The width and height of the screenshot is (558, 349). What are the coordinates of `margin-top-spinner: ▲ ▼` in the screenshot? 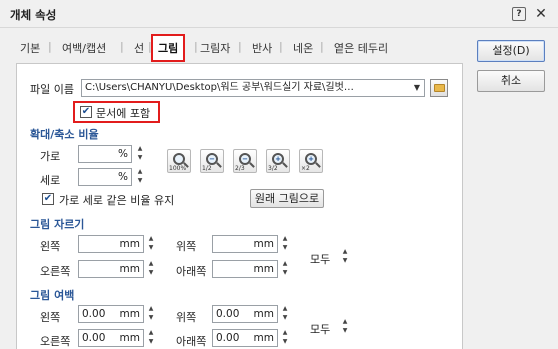 It's located at (285, 314).